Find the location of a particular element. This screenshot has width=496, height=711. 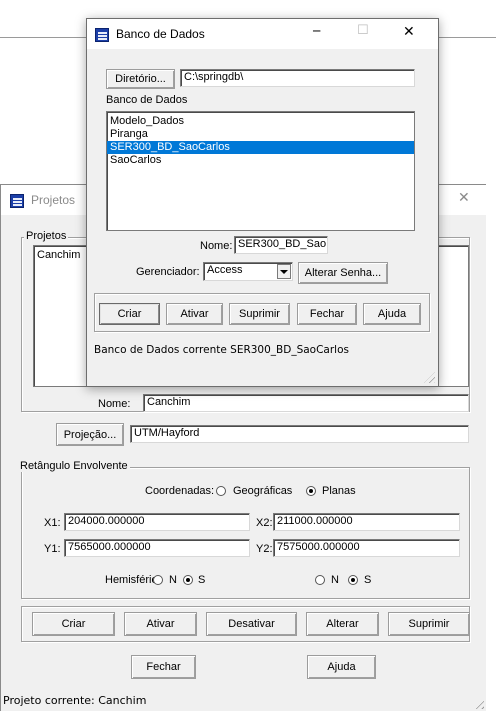

planas-label: Planas is located at coordinates (339, 491).